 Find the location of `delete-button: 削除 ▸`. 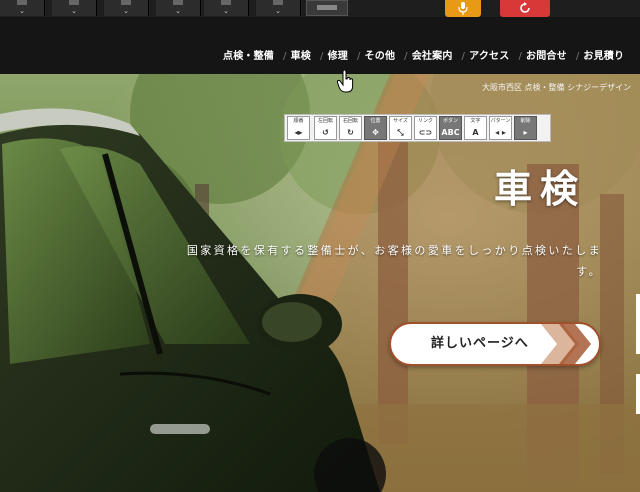

delete-button: 削除 ▸ is located at coordinates (525, 128).